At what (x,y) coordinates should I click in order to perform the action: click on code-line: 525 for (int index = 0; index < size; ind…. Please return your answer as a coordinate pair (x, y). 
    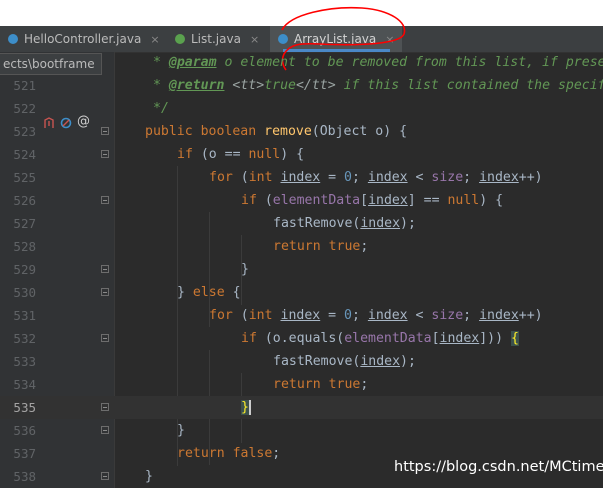
    Looking at the image, I should click on (301, 177).